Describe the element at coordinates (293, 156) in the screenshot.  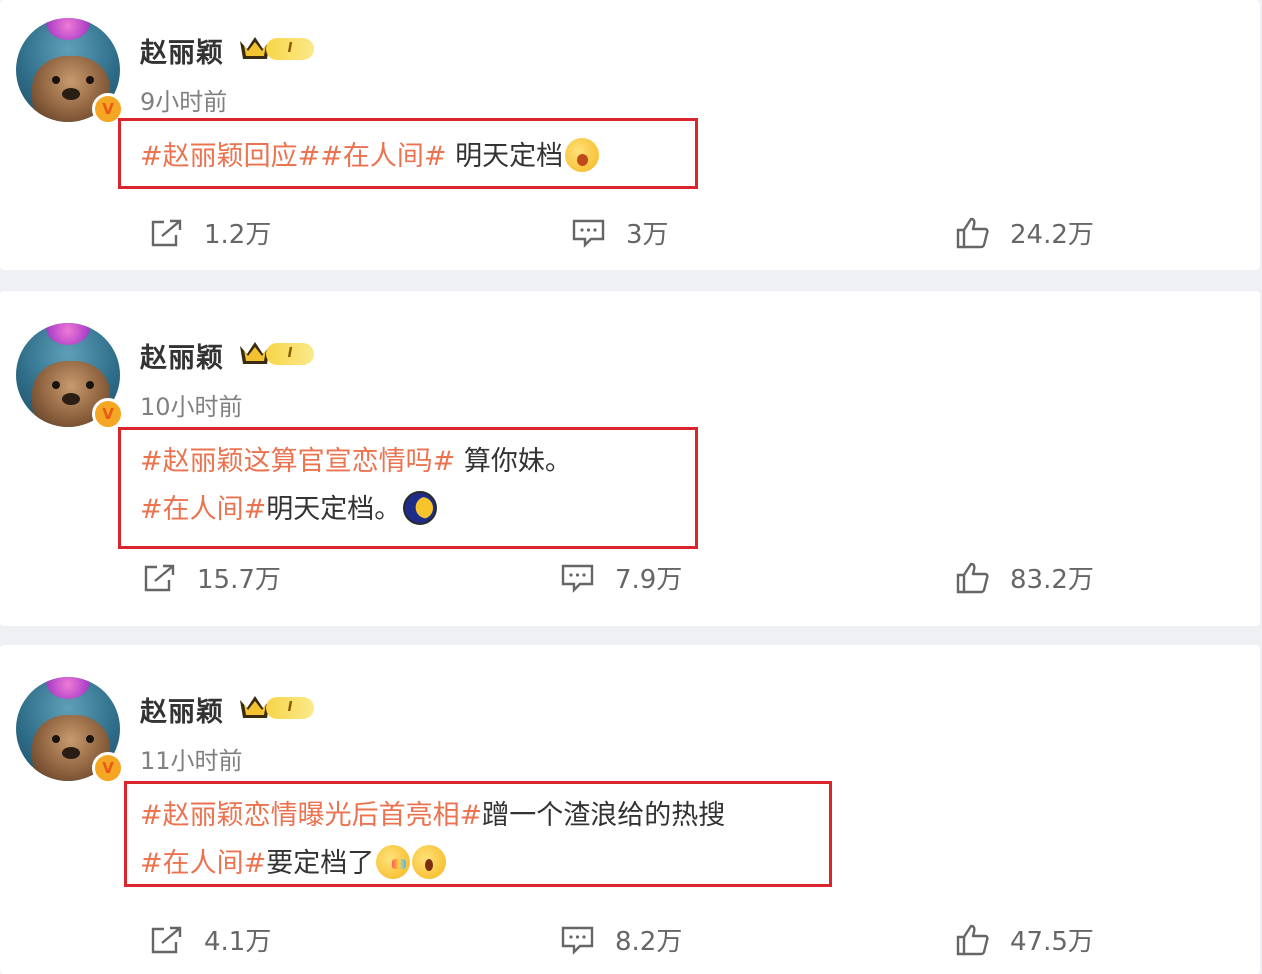
I see `hashtag-link: #赵丽颖回应##在人间#` at that location.